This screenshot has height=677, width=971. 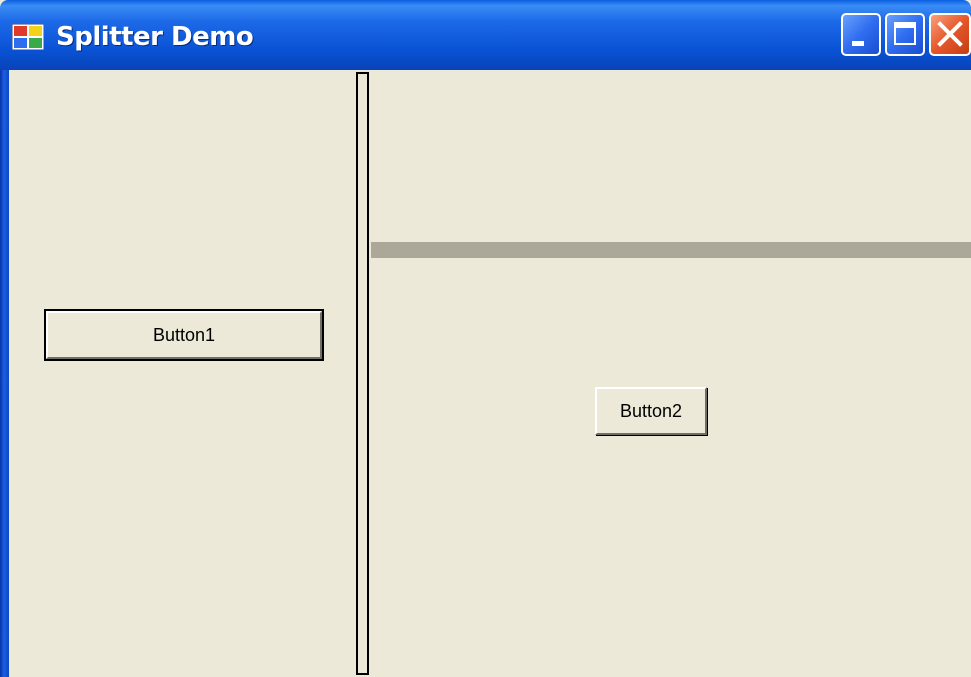 I want to click on button1: Button1, so click(x=184, y=335).